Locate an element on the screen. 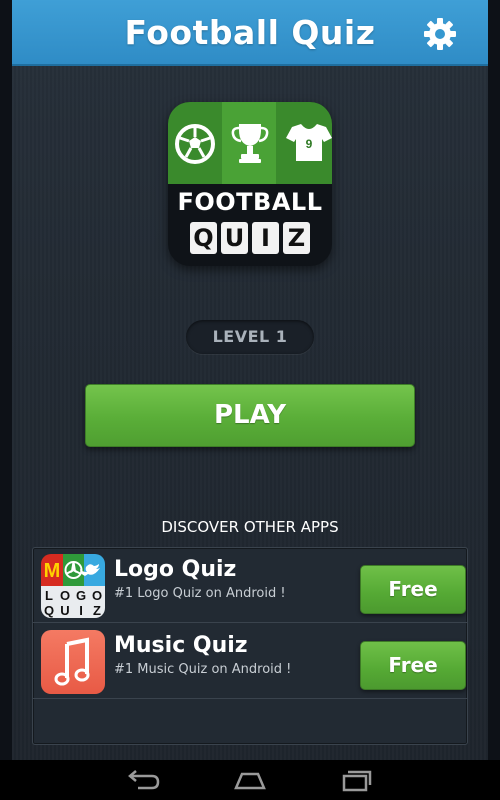 The height and width of the screenshot is (800, 500). discover-title: DISCOVER OTHER APPS is located at coordinates (250, 527).